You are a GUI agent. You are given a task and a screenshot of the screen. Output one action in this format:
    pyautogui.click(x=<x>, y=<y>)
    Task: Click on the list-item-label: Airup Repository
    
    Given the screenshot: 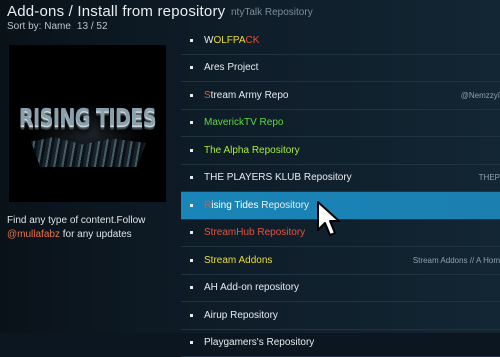 What is the action you would take?
    pyautogui.click(x=241, y=315)
    